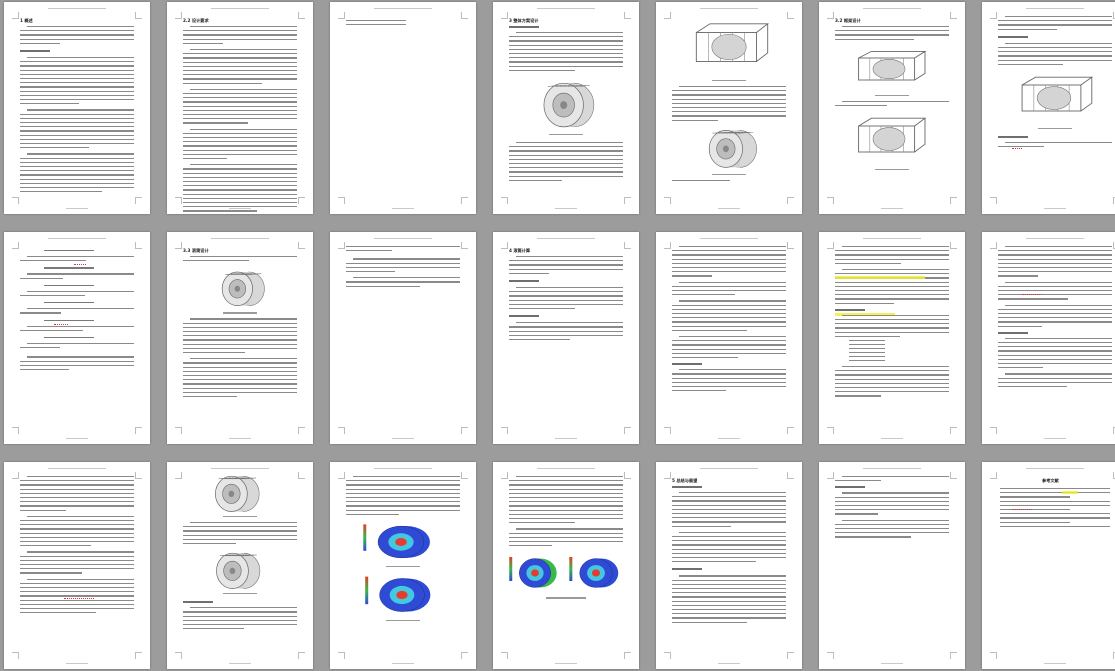 The height and width of the screenshot is (671, 1115). What do you see at coordinates (732, 42) in the screenshot?
I see `frame-assembly-figure` at bounding box center [732, 42].